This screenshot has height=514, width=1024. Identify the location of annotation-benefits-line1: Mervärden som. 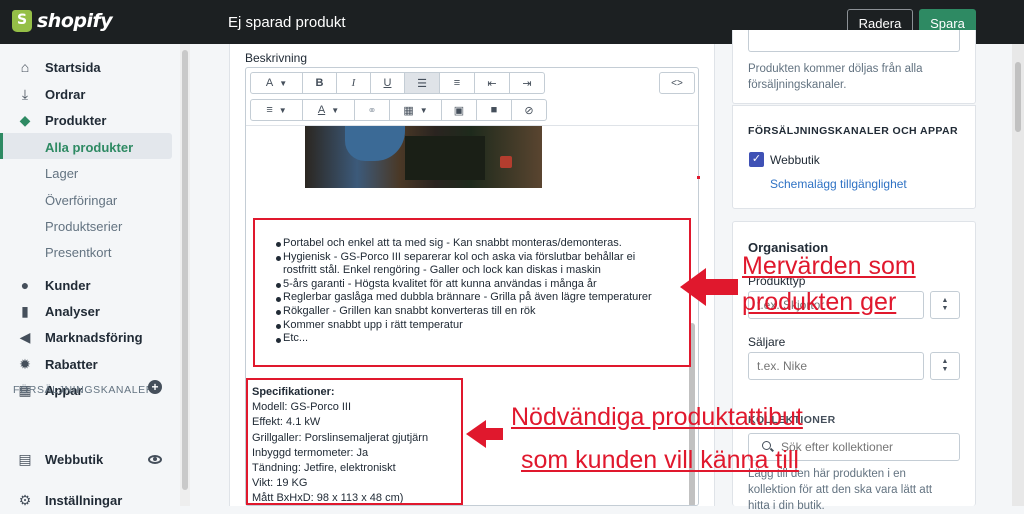
(829, 266).